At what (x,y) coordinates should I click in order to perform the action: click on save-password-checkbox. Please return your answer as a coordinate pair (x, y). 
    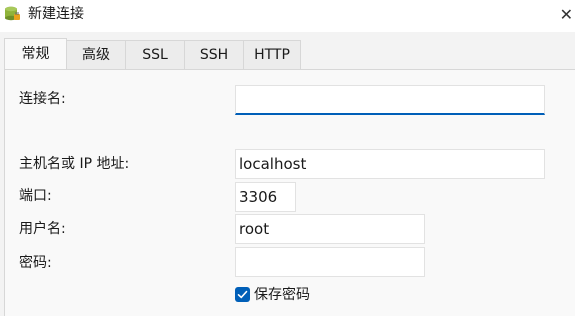
    Looking at the image, I should click on (242, 294).